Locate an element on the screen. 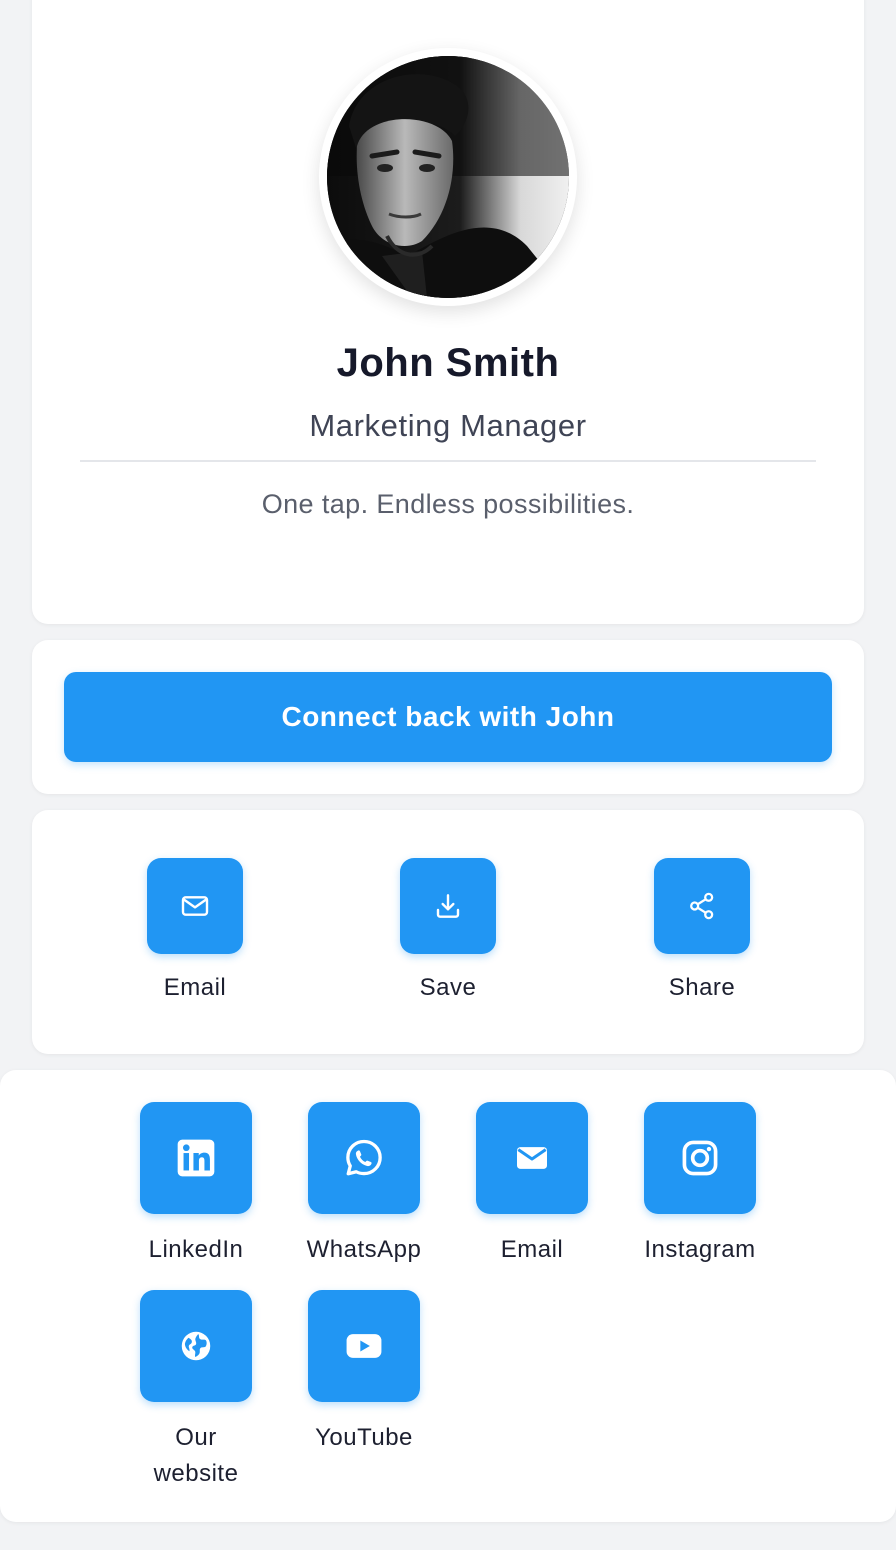 Image resolution: width=896 pixels, height=1550 pixels. instagram-tile is located at coordinates (700, 1158).